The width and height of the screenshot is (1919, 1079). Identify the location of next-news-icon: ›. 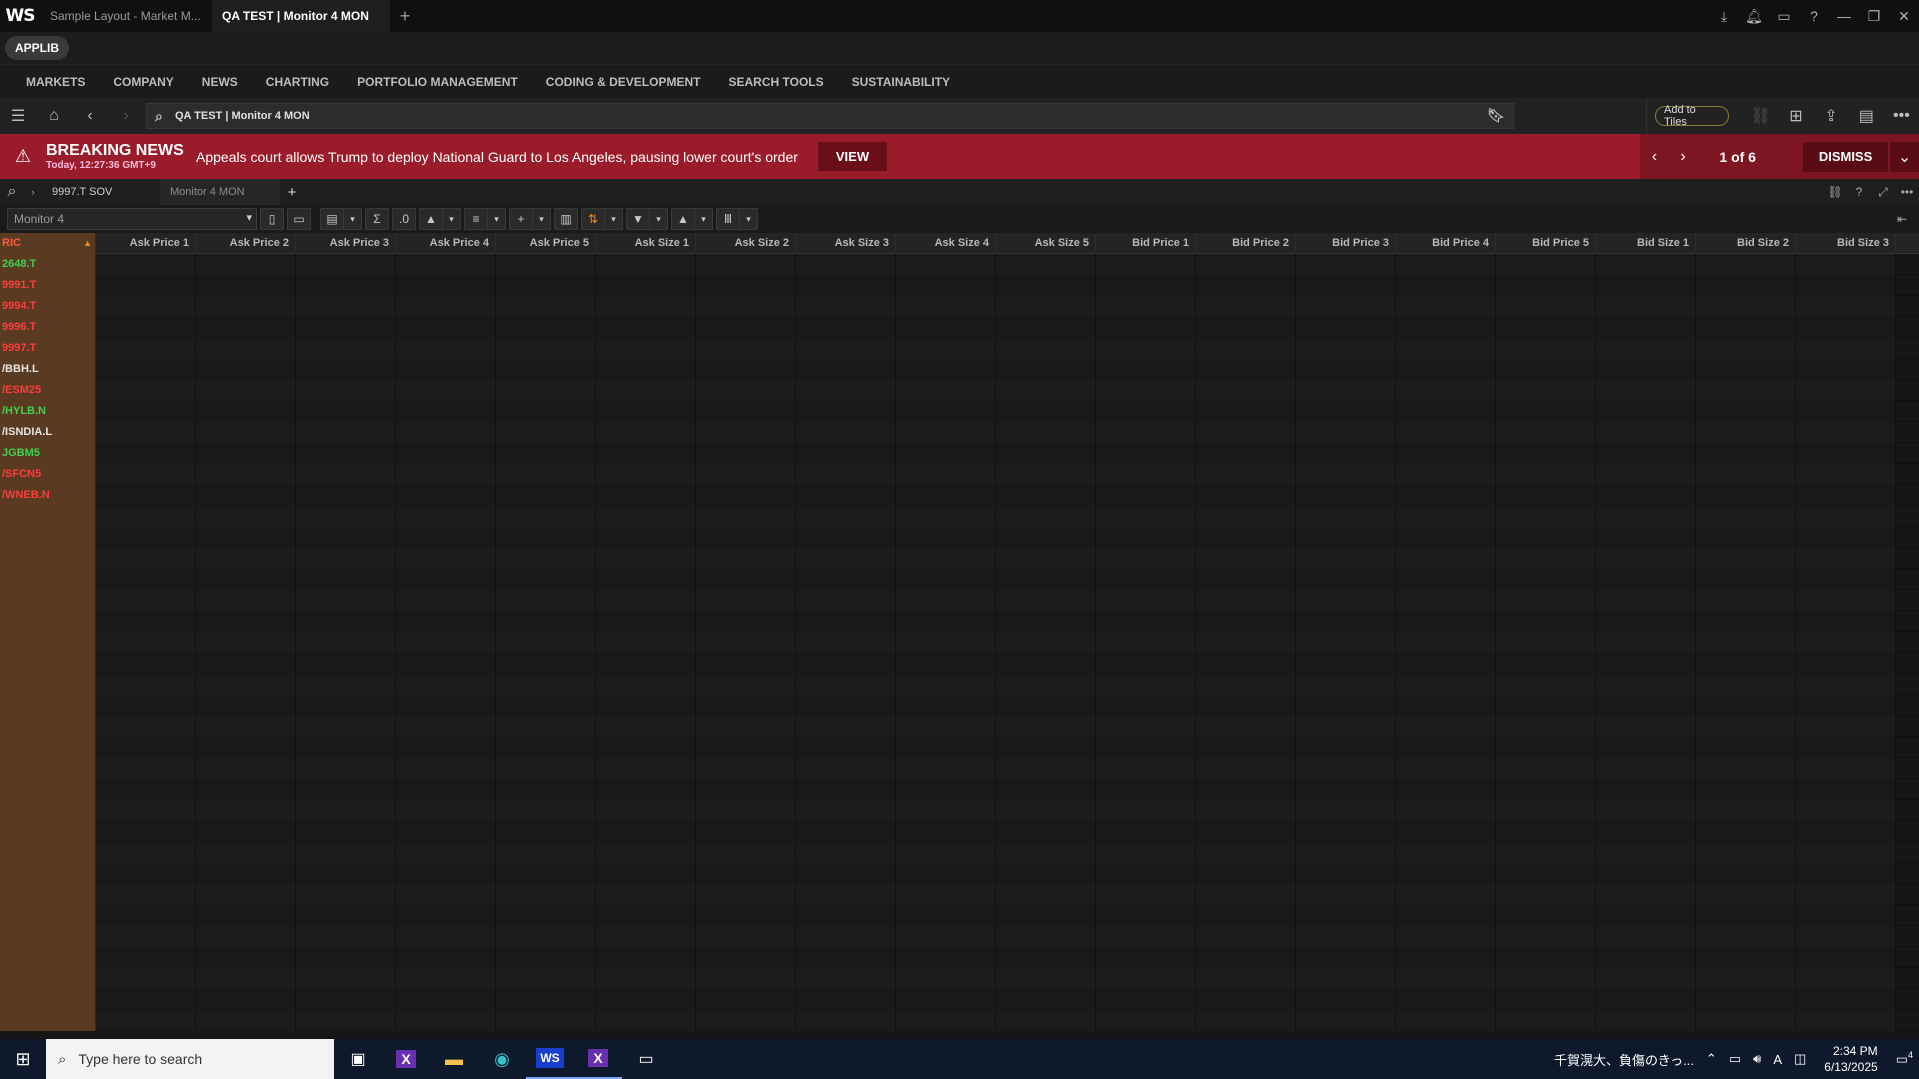
(1683, 157).